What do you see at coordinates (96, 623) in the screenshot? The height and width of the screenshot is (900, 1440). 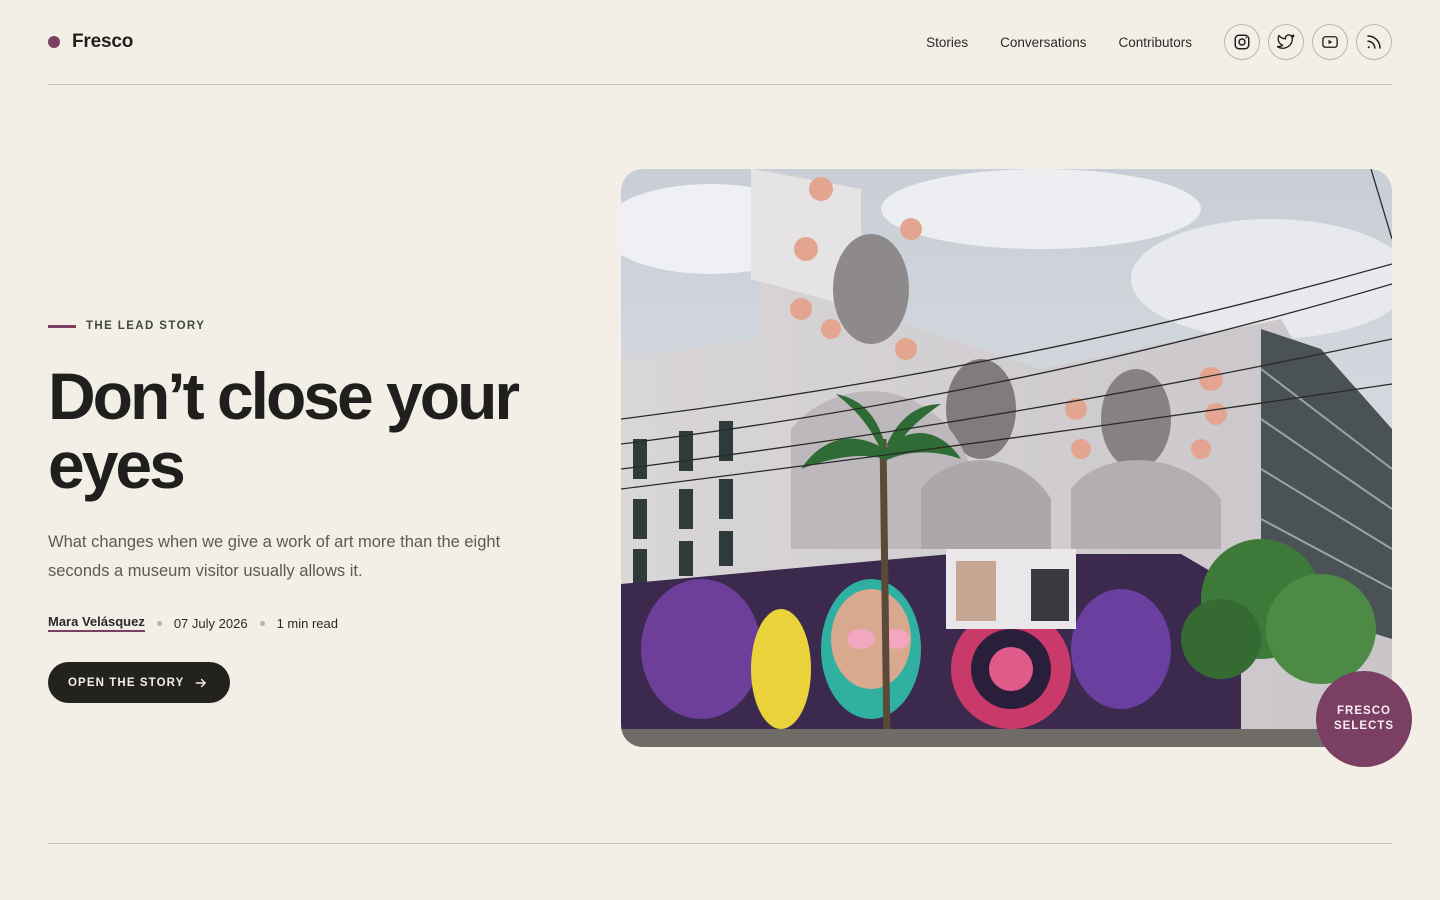 I see `author-link: Mara Velásquez` at bounding box center [96, 623].